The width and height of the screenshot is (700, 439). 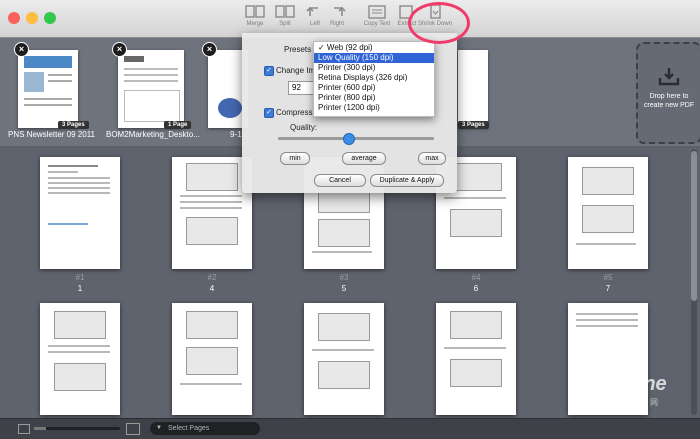 What do you see at coordinates (80, 277) in the screenshot?
I see `page-number: #1` at bounding box center [80, 277].